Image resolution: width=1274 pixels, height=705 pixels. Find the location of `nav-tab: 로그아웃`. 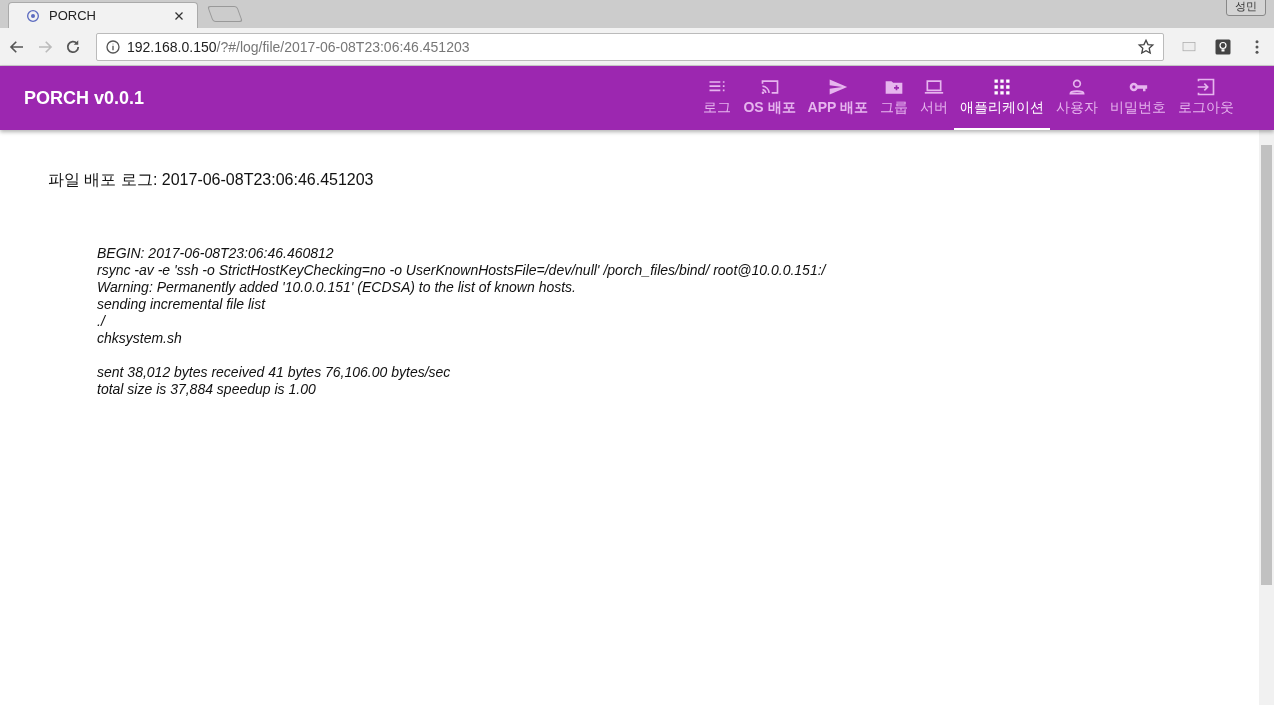

nav-tab: 로그아웃 is located at coordinates (1206, 98).